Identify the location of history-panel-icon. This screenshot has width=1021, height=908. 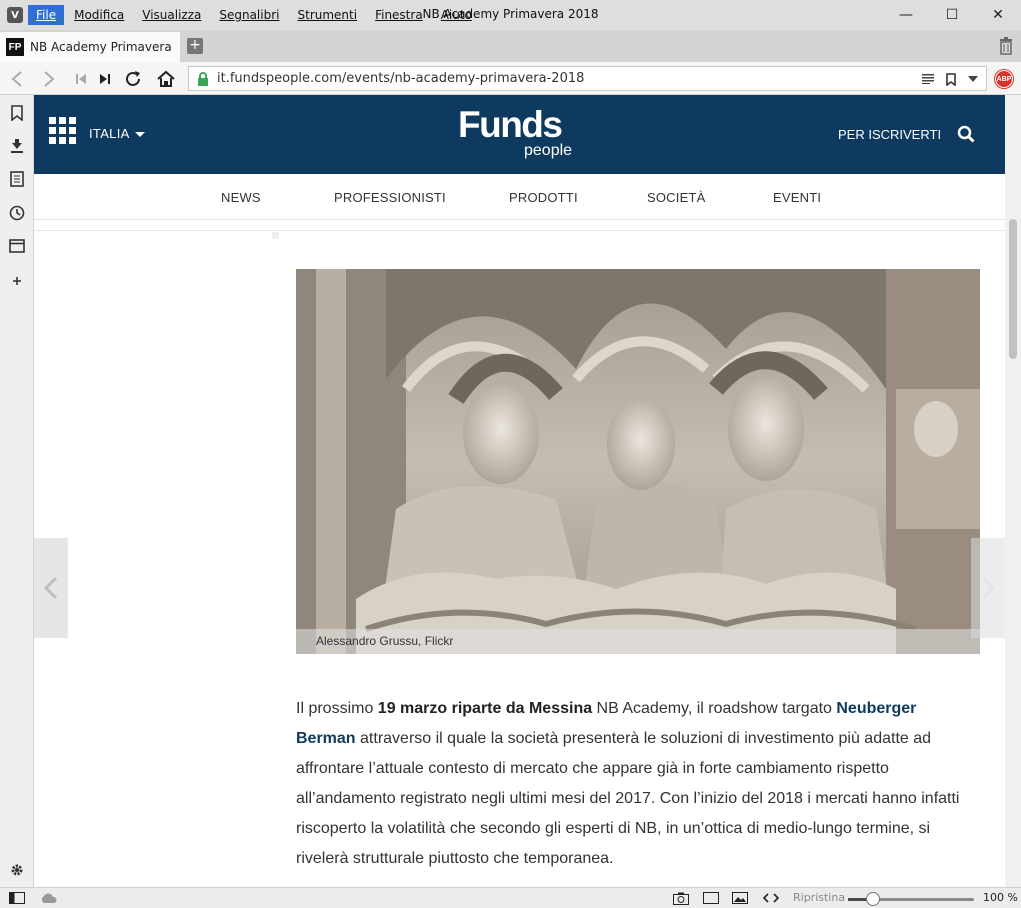
(17, 213).